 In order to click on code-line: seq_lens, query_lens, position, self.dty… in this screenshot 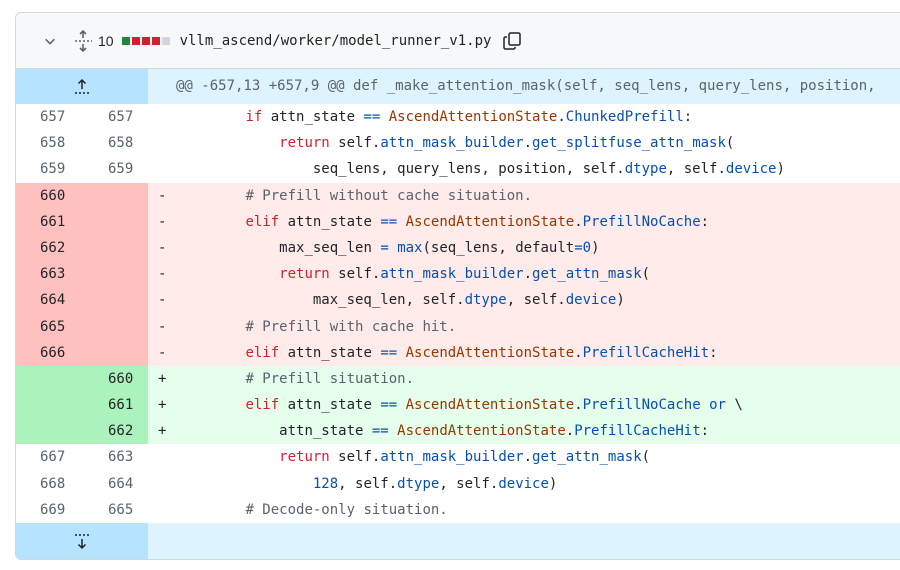, I will do `click(548, 169)`.